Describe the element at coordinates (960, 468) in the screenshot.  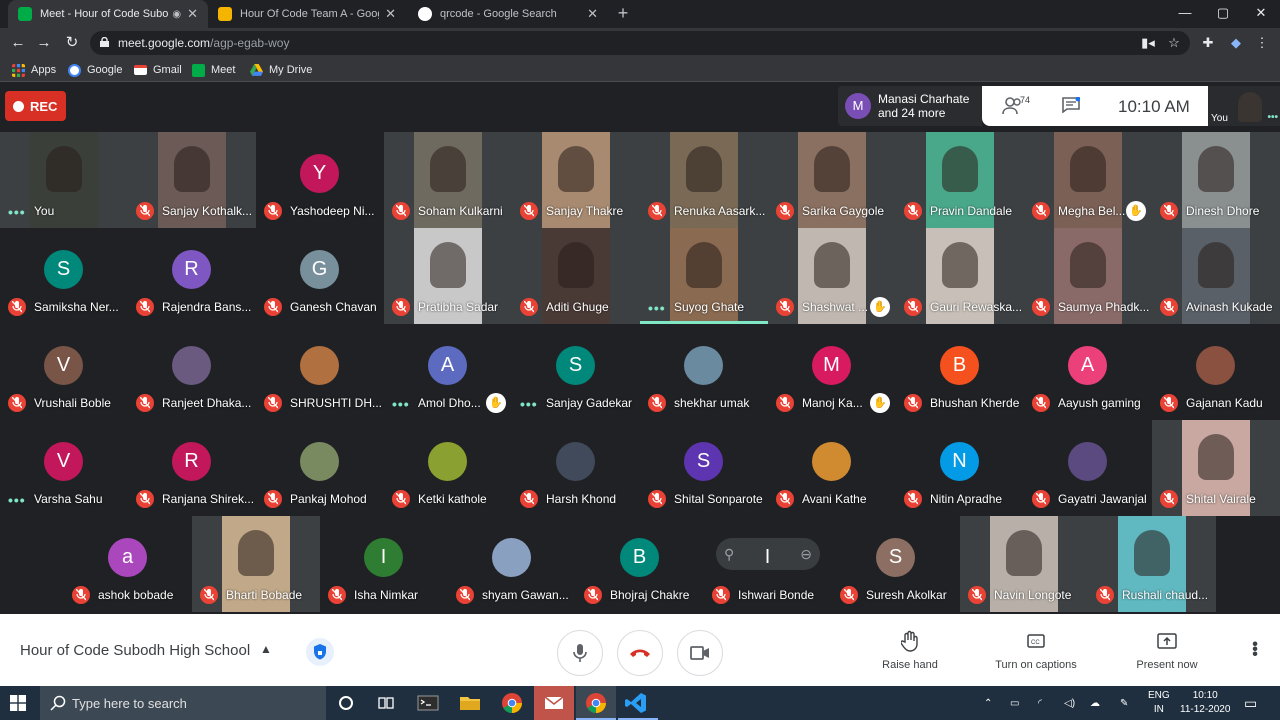
I see `participant-tile: N Nitin Apradhe` at that location.